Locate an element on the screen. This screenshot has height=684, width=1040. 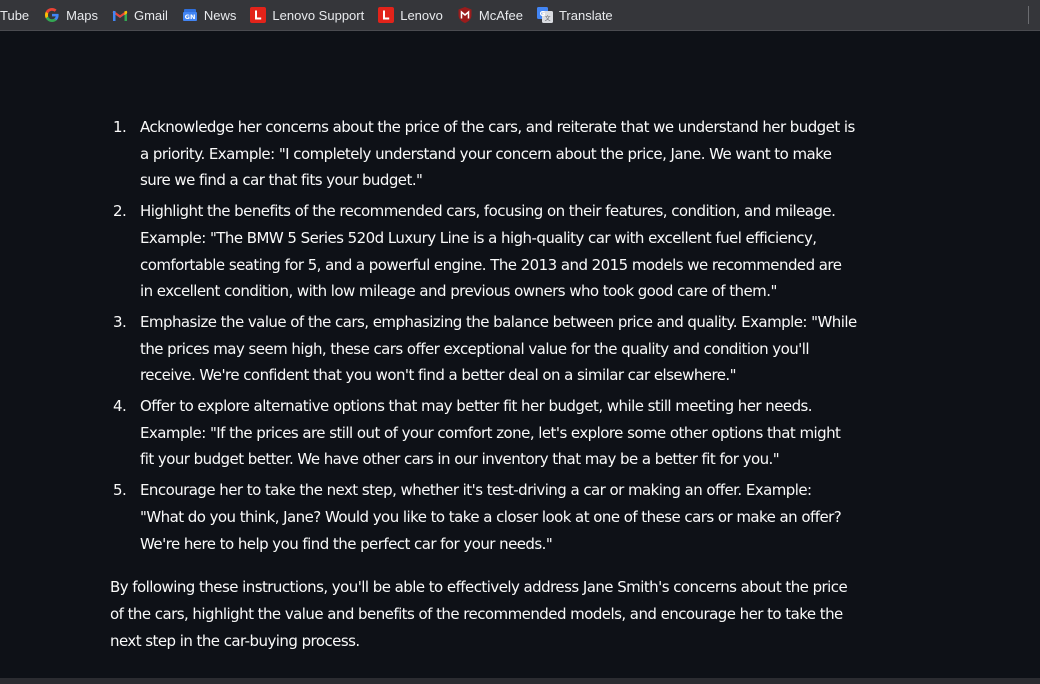
mcafee-icon is located at coordinates (465, 15).